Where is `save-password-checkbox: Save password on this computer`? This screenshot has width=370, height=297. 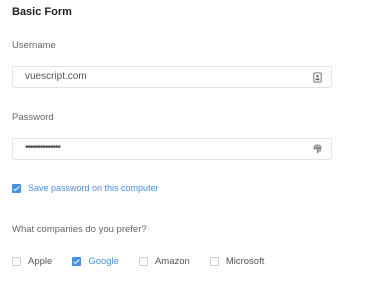 save-password-checkbox: Save password on this computer is located at coordinates (85, 188).